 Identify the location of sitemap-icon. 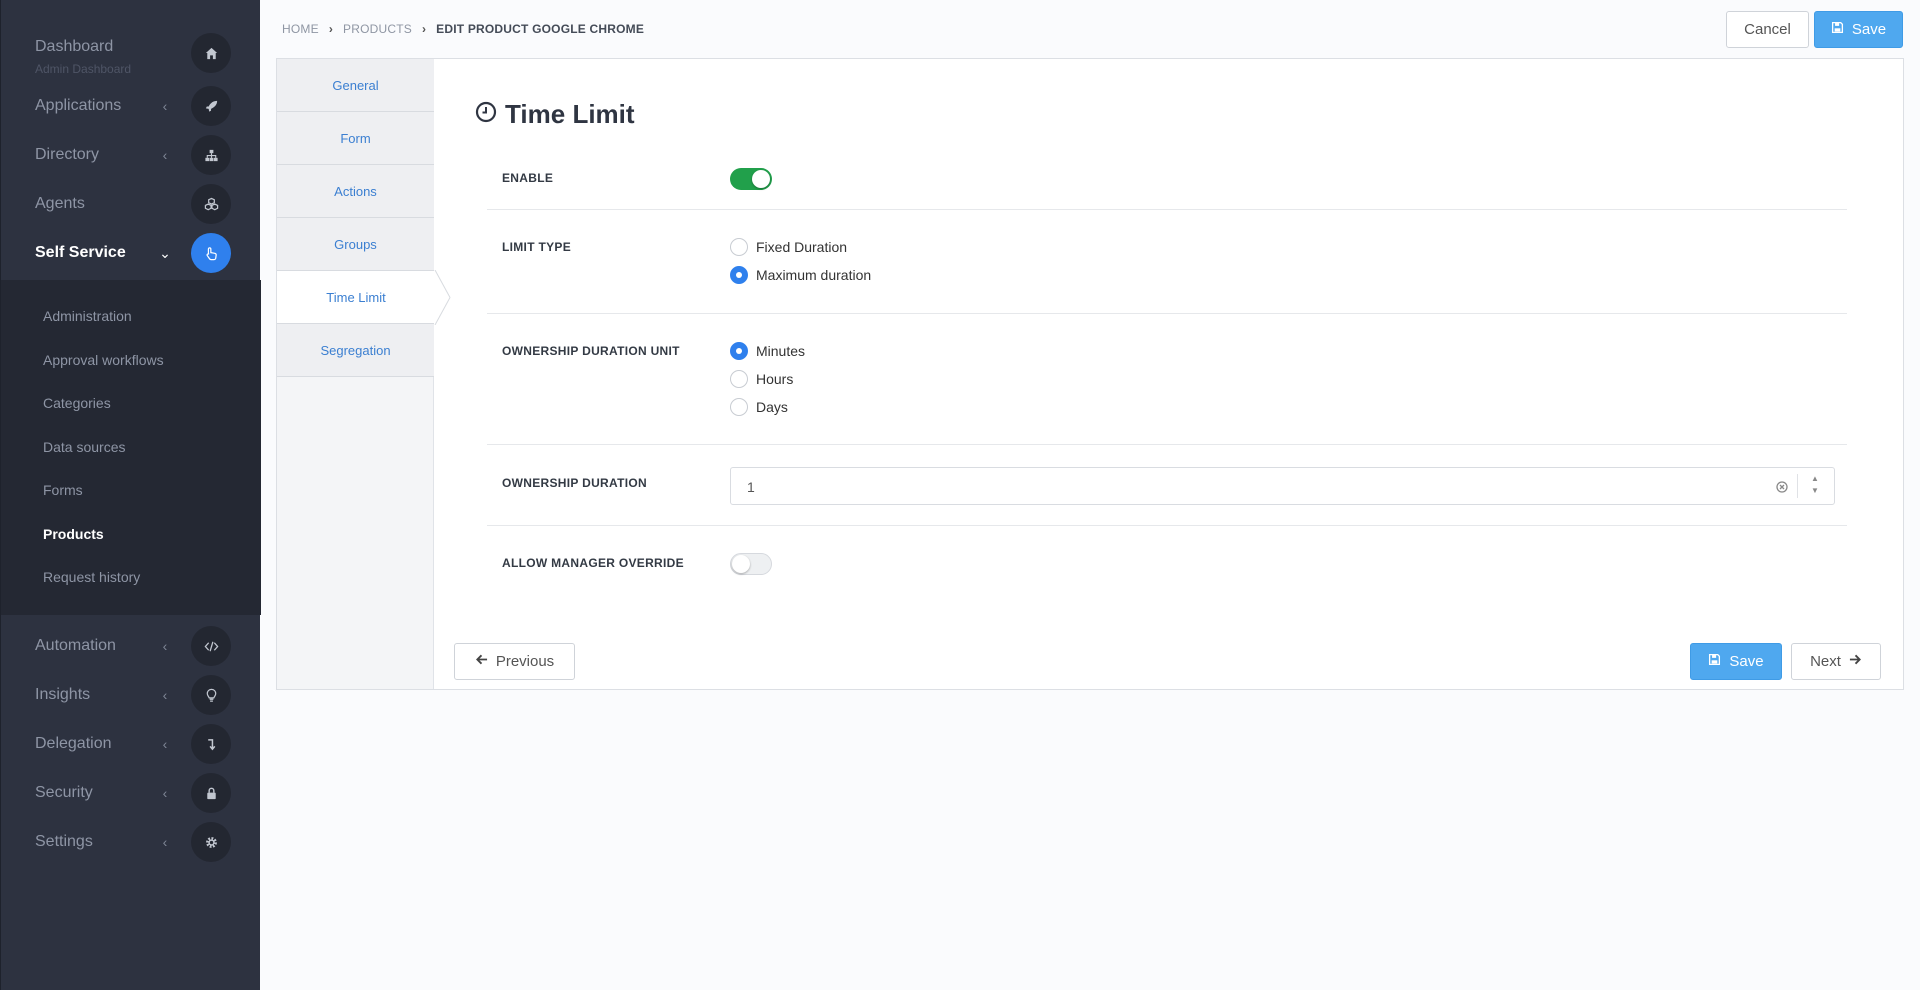
(211, 155).